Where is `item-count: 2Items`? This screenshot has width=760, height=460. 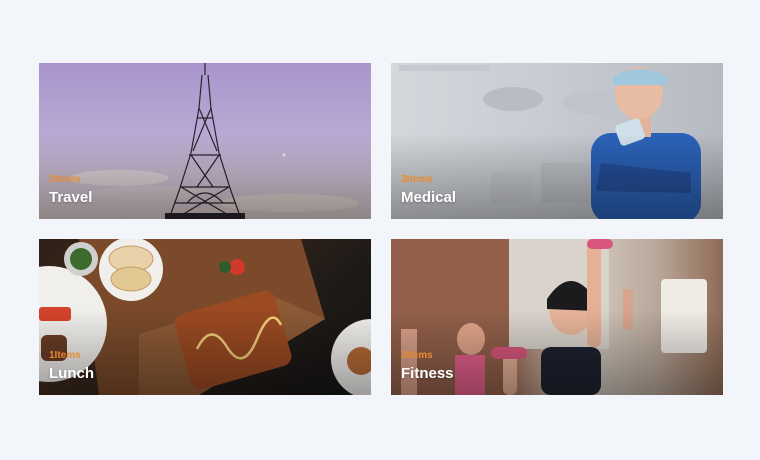
item-count: 2Items is located at coordinates (65, 179).